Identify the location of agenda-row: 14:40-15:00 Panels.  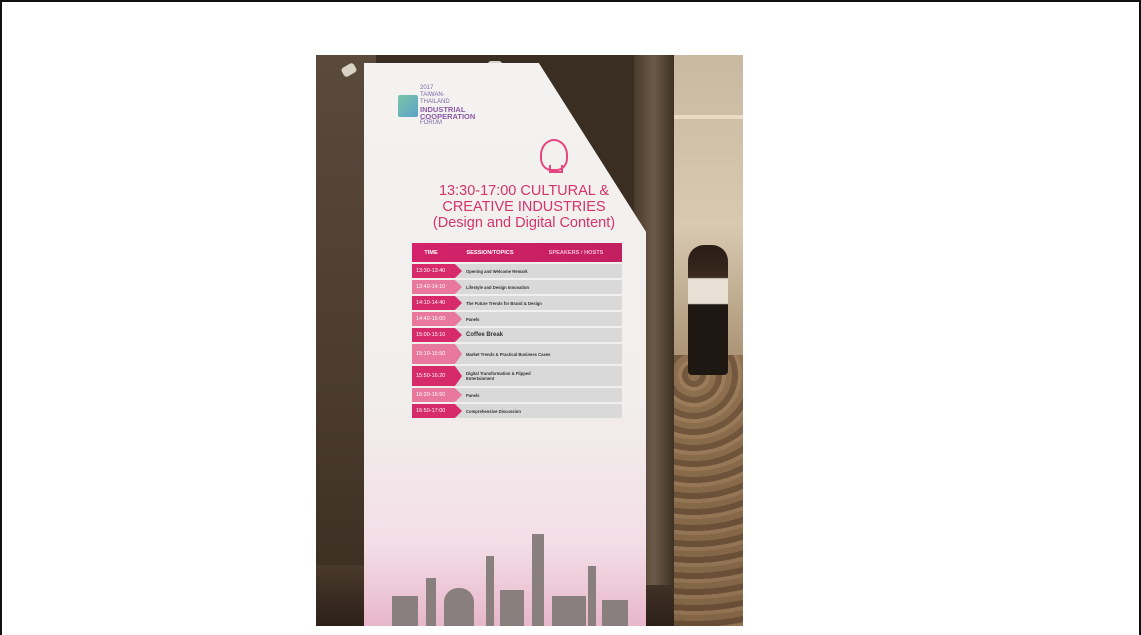
(517, 319).